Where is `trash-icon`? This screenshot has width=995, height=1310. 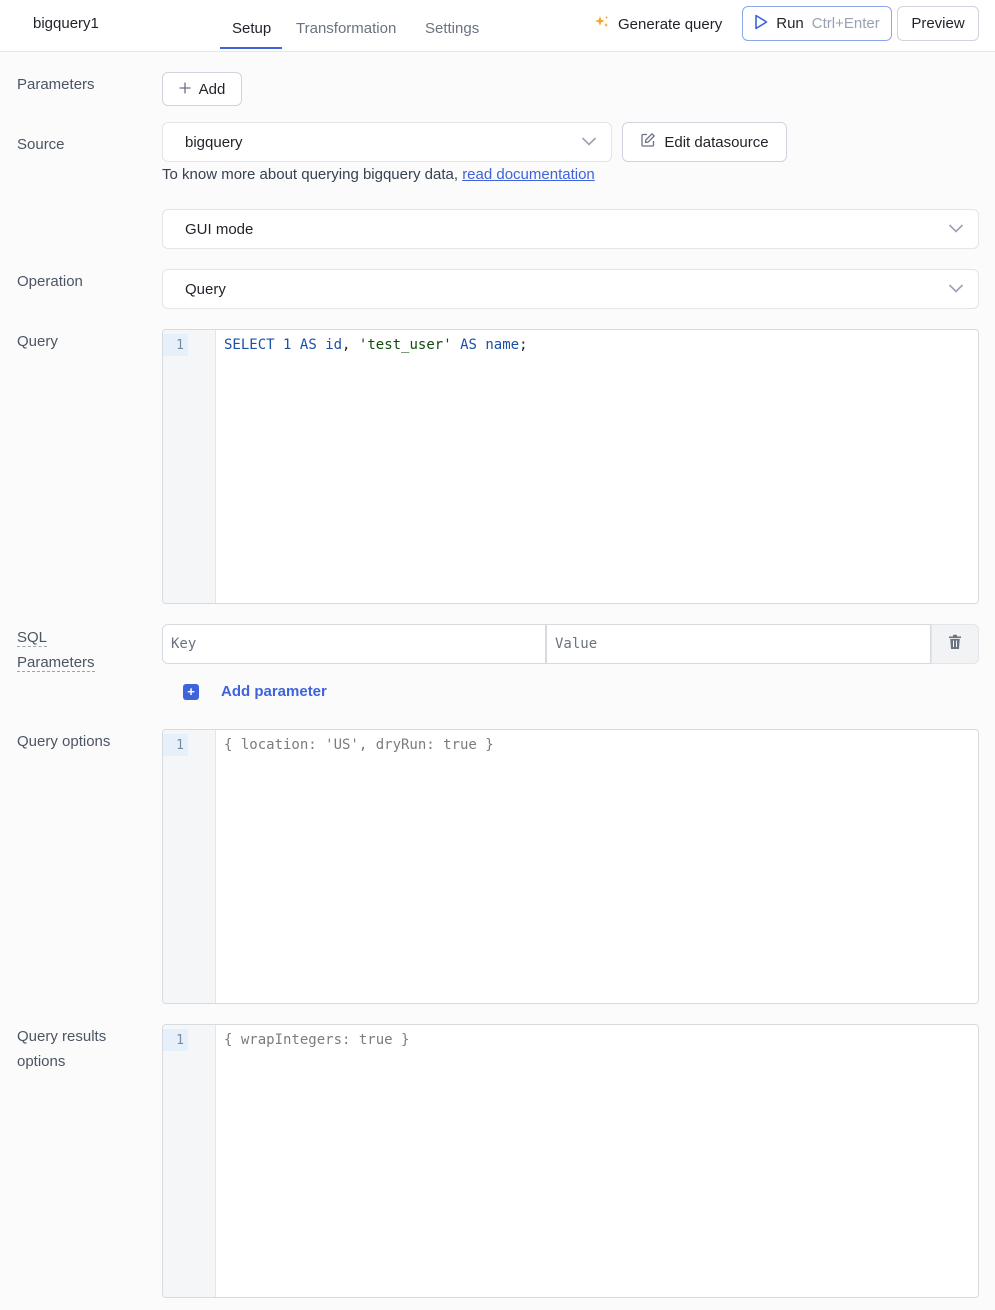 trash-icon is located at coordinates (955, 644).